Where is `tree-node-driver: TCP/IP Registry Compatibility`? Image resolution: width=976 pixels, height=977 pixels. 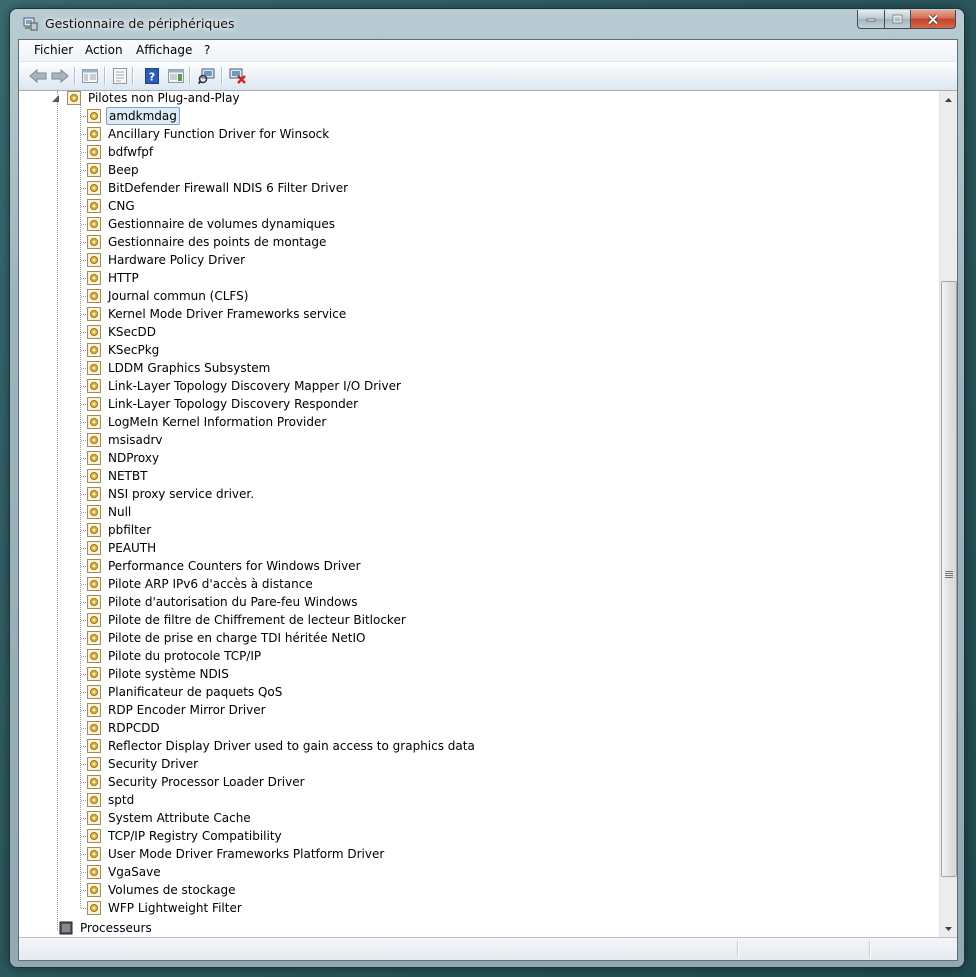
tree-node-driver: TCP/IP Registry Compatibility is located at coordinates (185, 836).